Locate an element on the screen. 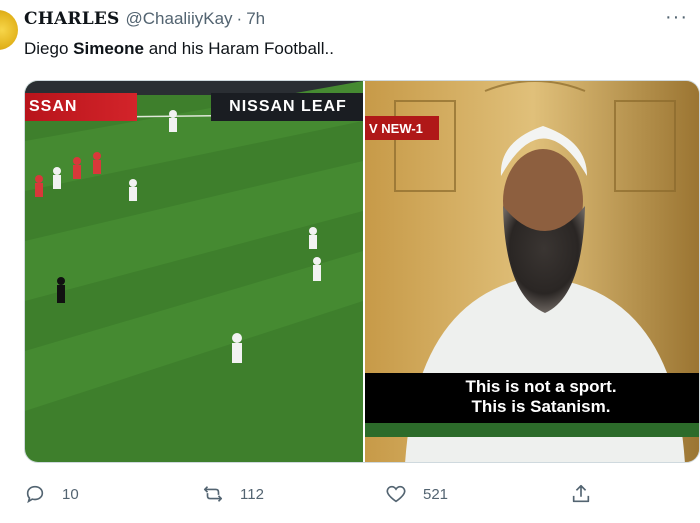 This screenshot has height=523, width=700. reply-count: 10 is located at coordinates (70, 494).